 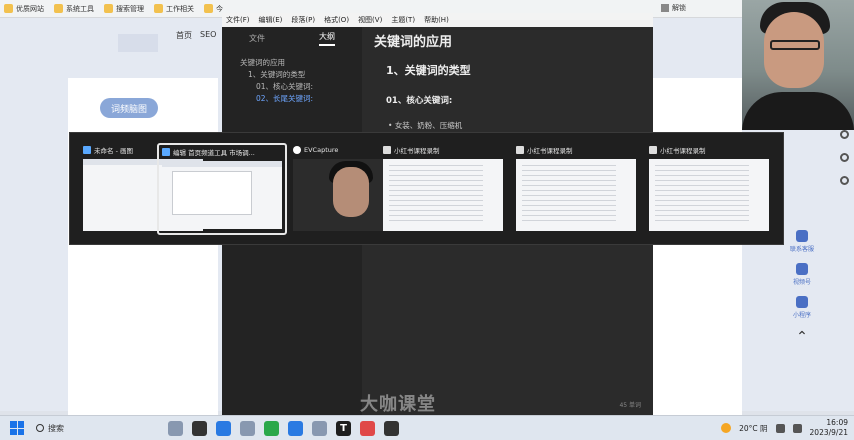 What do you see at coordinates (223, 428) in the screenshot?
I see `edge-icon` at bounding box center [223, 428].